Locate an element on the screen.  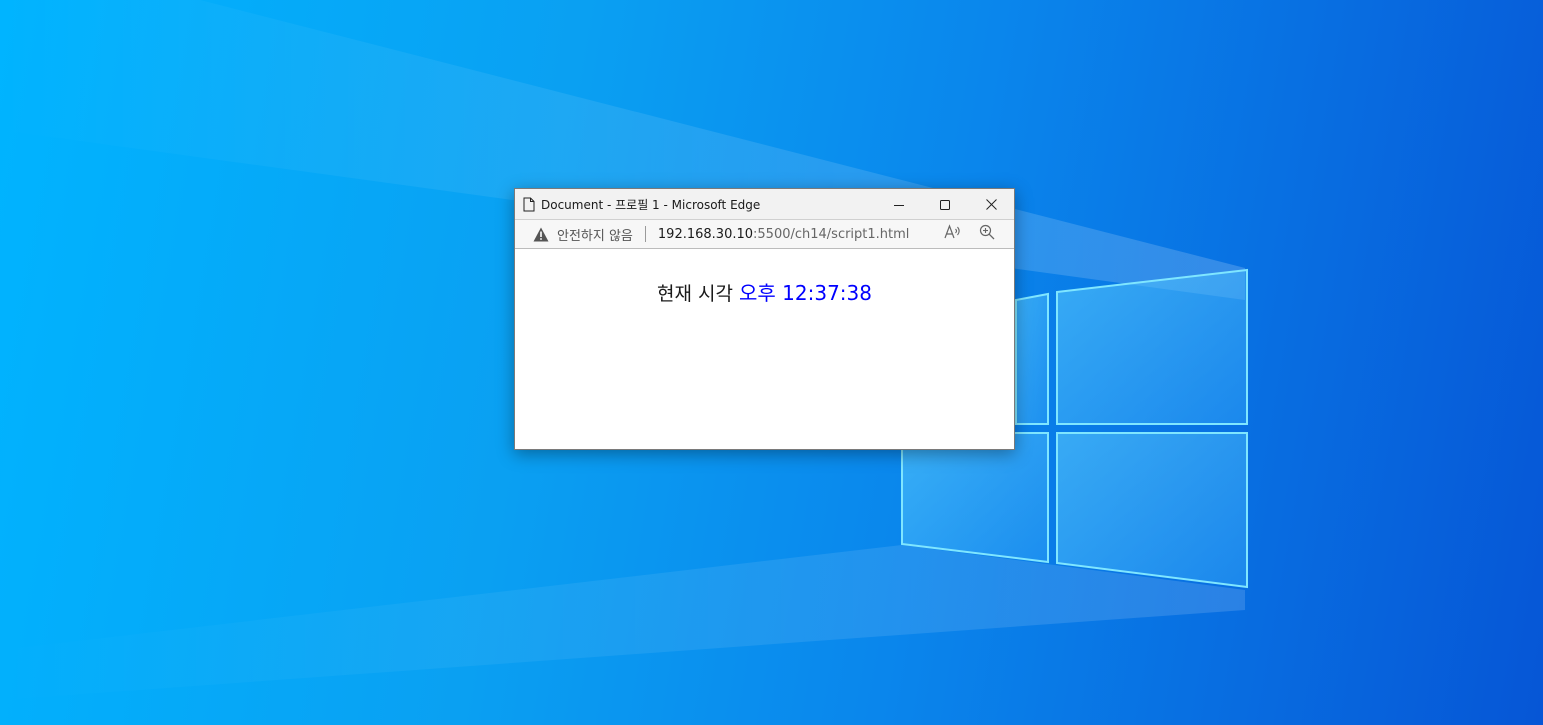
maximize-icon is located at coordinates (945, 204).